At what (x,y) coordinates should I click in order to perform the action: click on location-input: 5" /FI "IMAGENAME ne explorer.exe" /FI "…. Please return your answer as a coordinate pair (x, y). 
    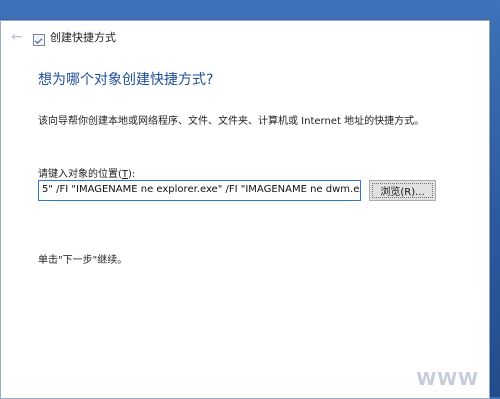
    Looking at the image, I should click on (199, 190).